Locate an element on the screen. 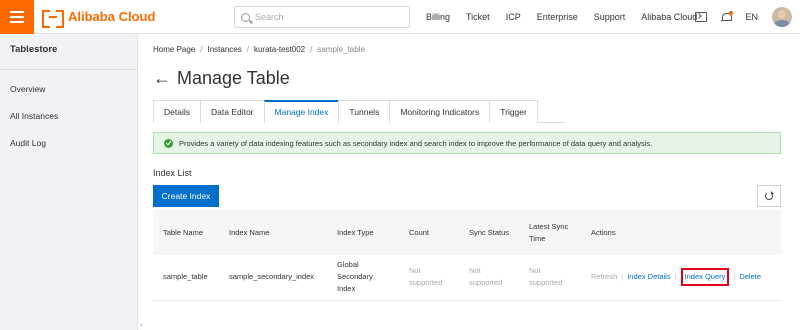  header-count: Count is located at coordinates (419, 232).